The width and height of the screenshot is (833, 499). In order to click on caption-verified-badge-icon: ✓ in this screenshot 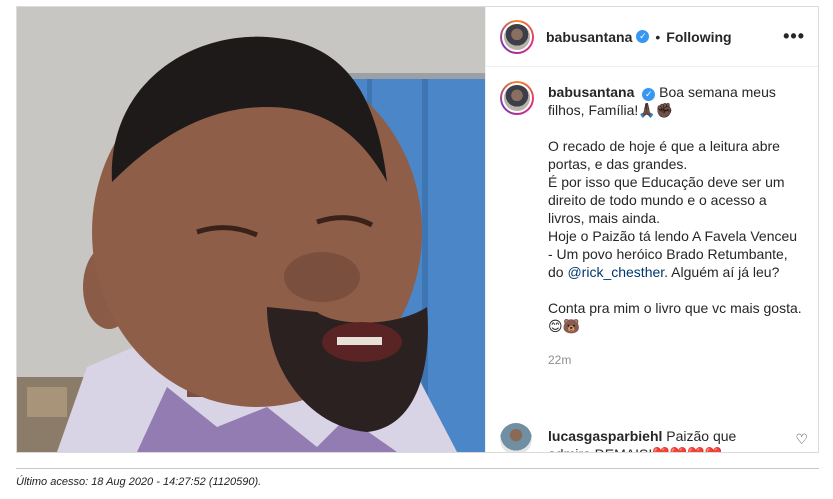, I will do `click(649, 94)`.